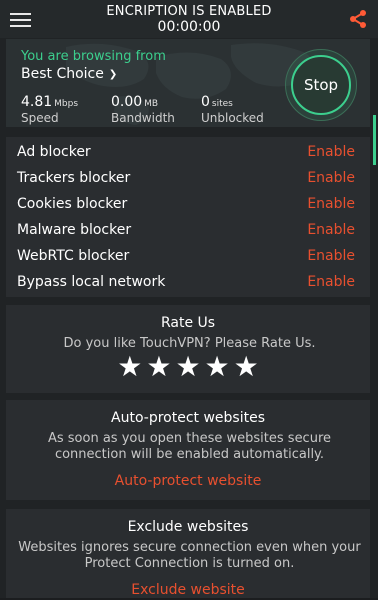 The width and height of the screenshot is (378, 600). Describe the element at coordinates (205, 102) in the screenshot. I see `unblocked-value: 0` at that location.